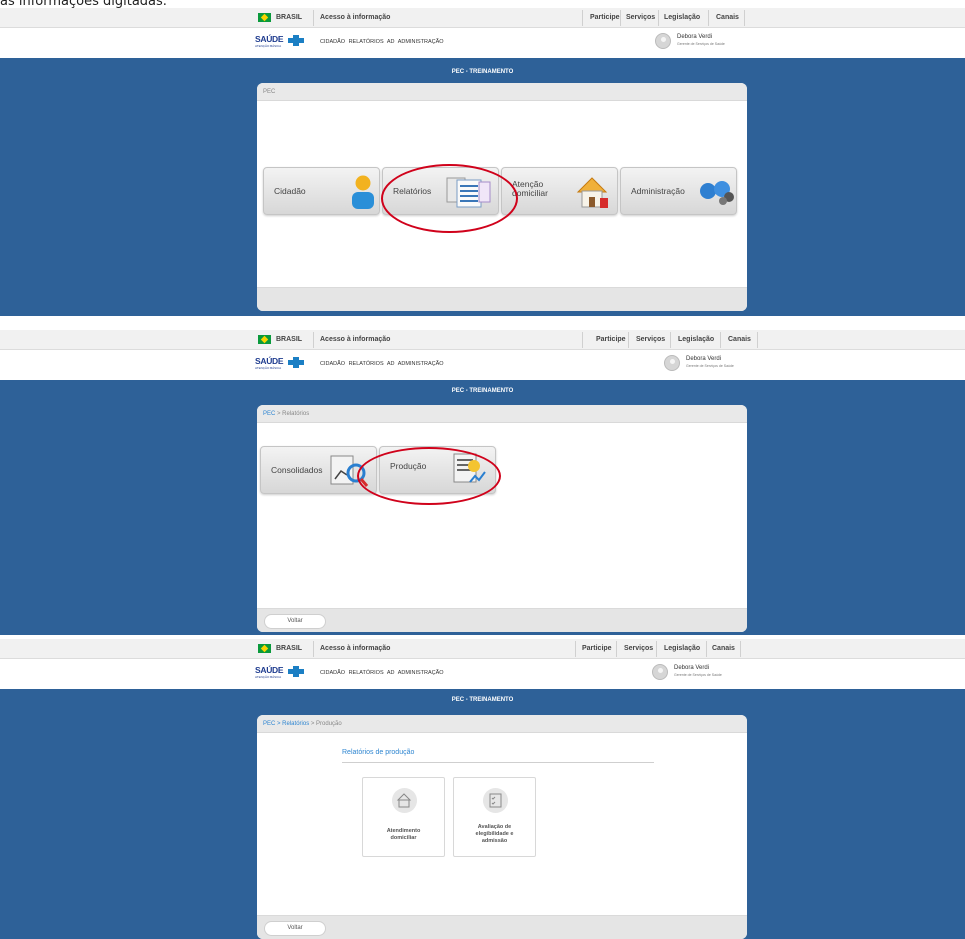 The image size is (965, 939). I want to click on card-label-line1: Atendimento, so click(403, 831).